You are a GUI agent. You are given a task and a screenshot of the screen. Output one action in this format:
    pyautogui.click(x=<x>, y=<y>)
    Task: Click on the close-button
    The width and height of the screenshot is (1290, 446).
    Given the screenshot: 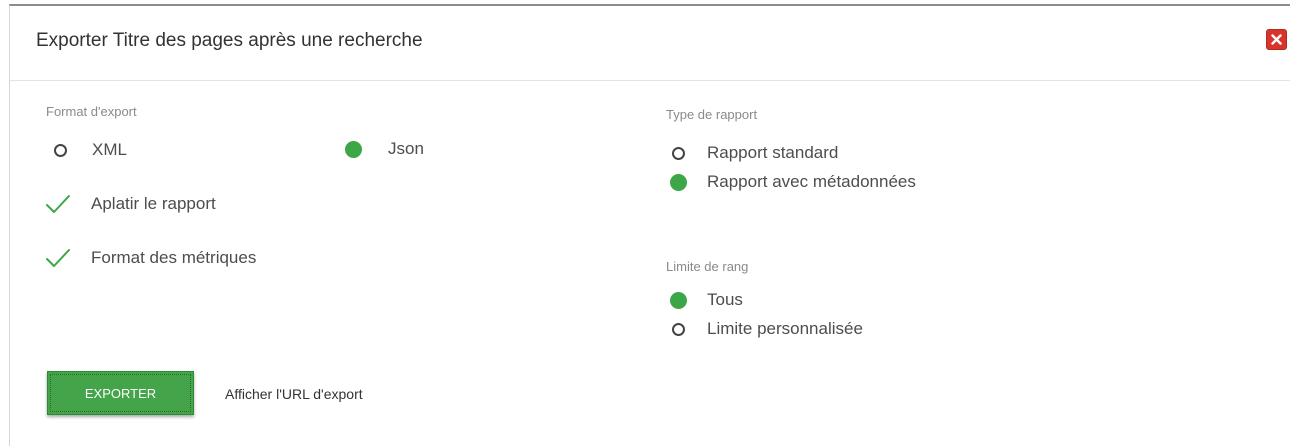 What is the action you would take?
    pyautogui.click(x=1276, y=39)
    